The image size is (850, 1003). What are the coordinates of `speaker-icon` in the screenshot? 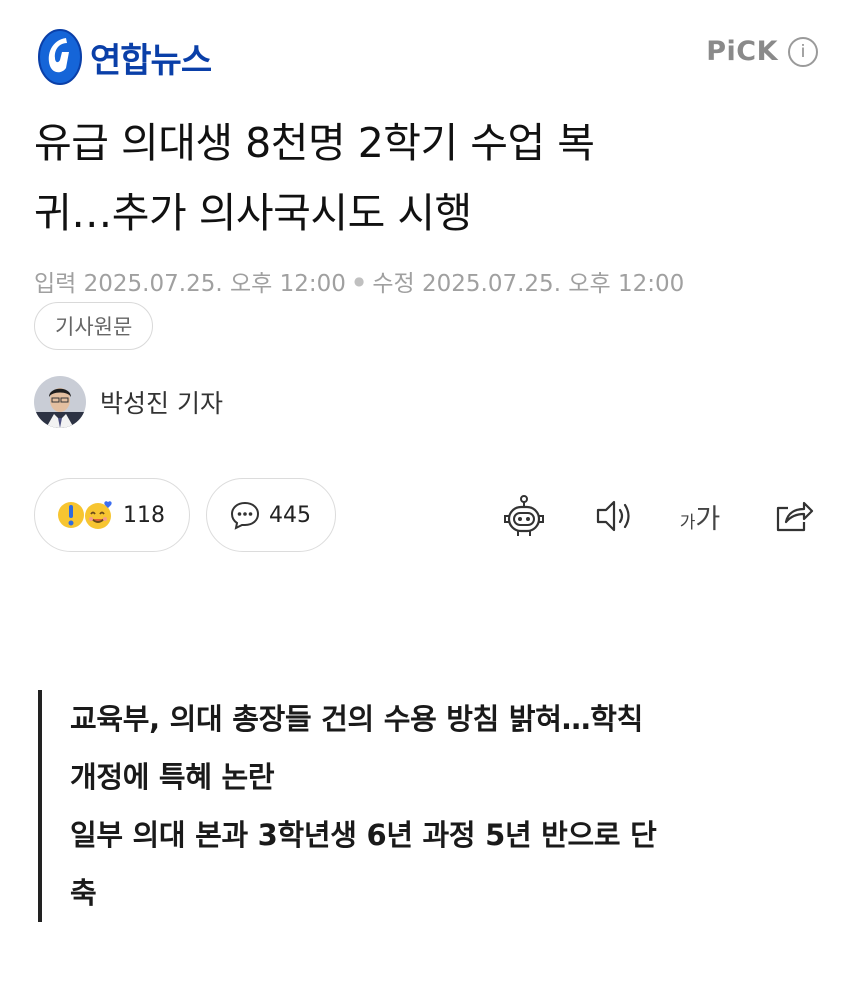 It's located at (613, 516).